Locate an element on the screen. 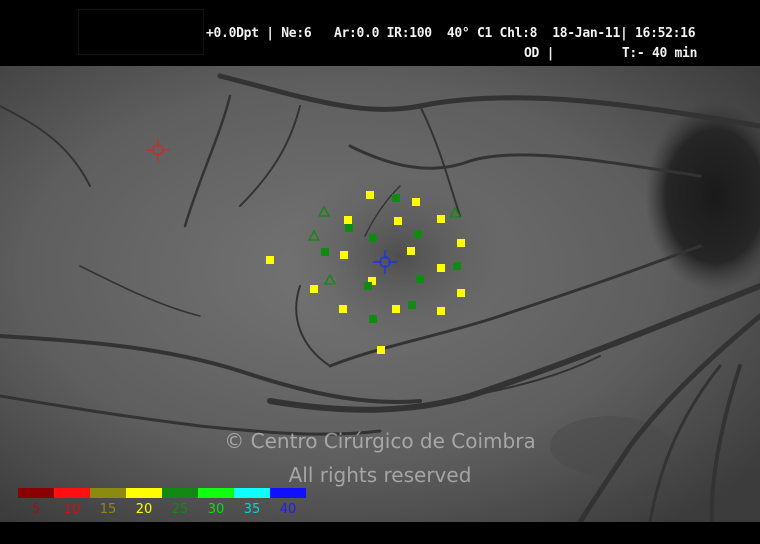 This screenshot has width=760, height=544. scale-label-30: 30 is located at coordinates (216, 509).